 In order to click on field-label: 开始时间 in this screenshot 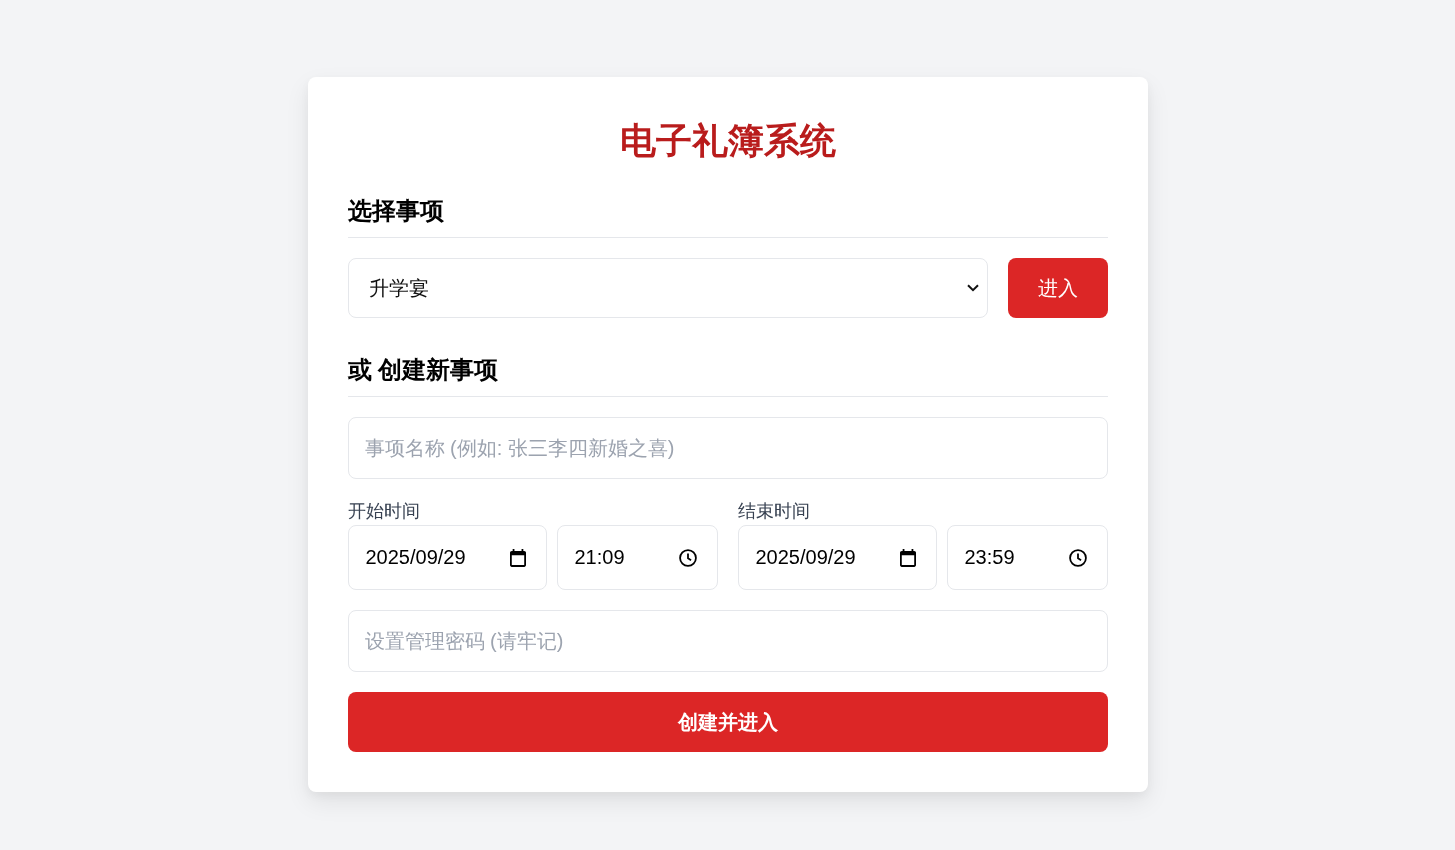, I will do `click(383, 511)`.